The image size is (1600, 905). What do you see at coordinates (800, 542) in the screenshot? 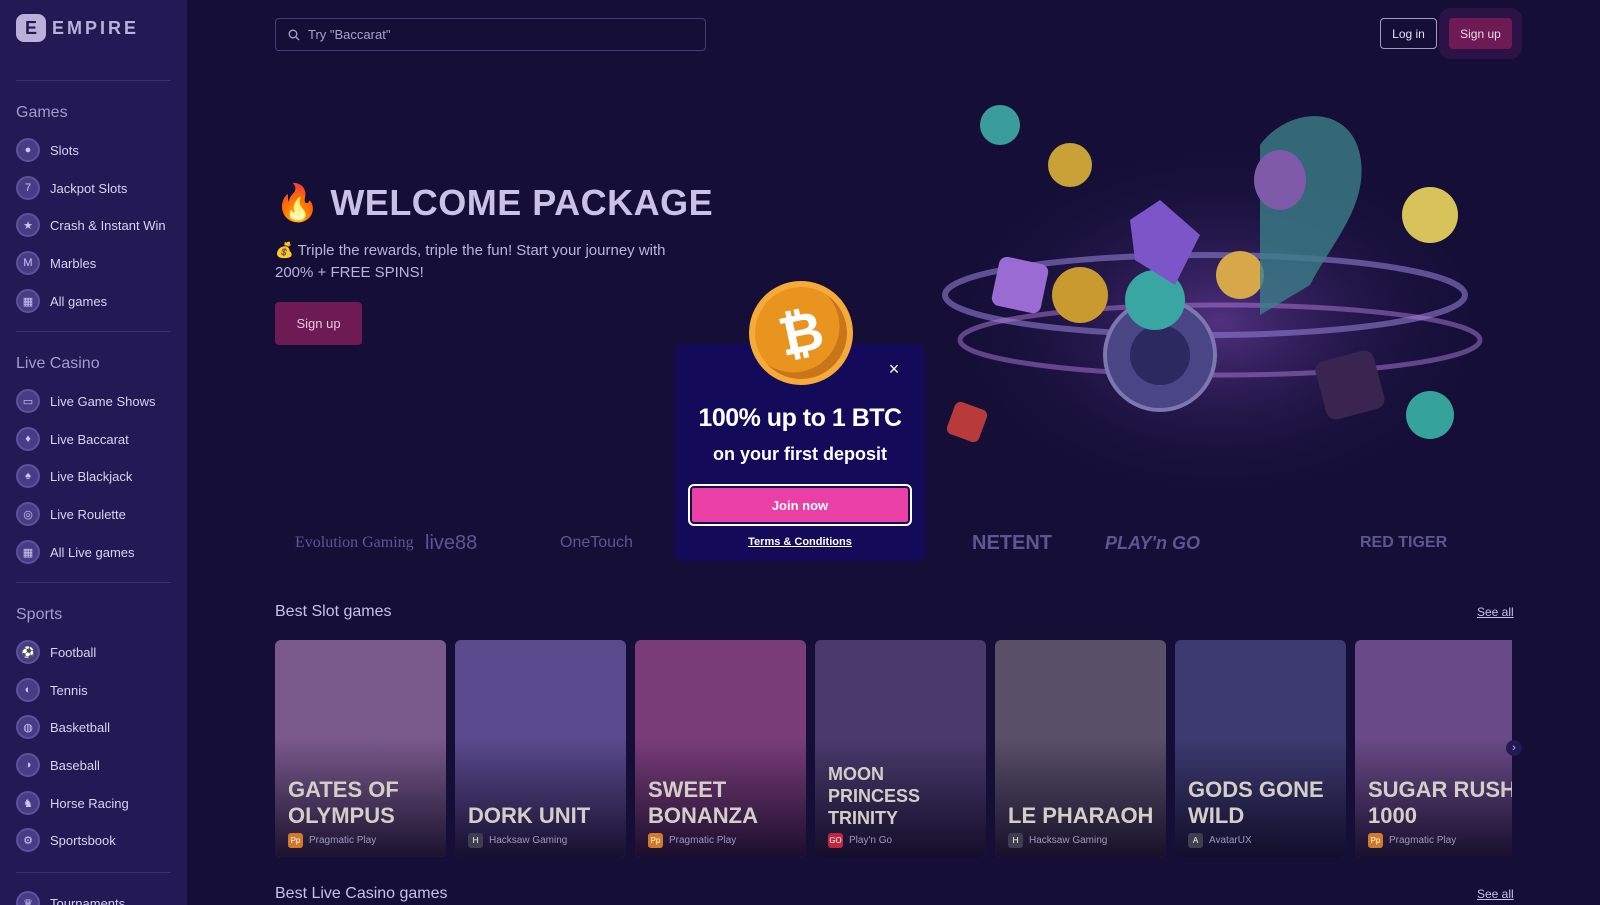
I see `terms-link: Terms & Conditions` at bounding box center [800, 542].